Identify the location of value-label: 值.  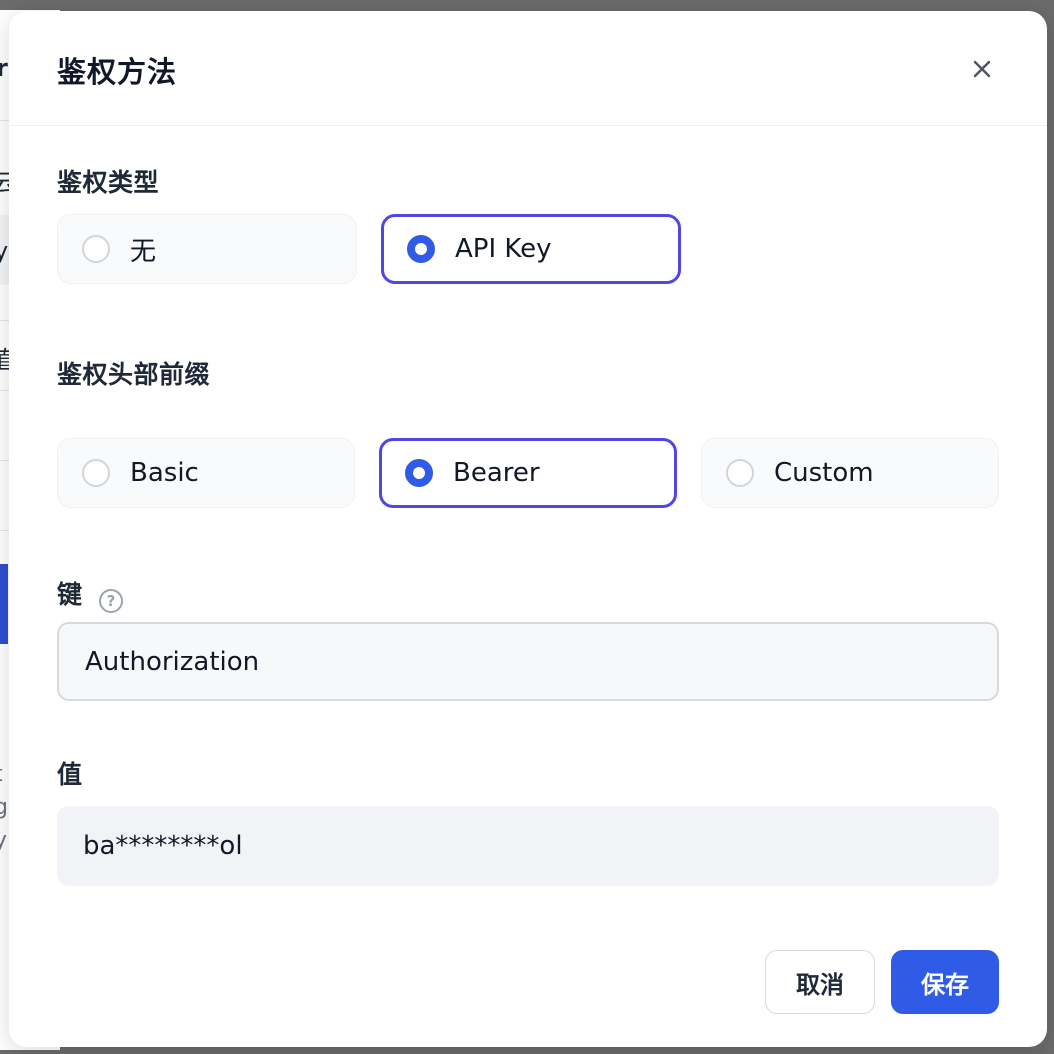
(70, 774).